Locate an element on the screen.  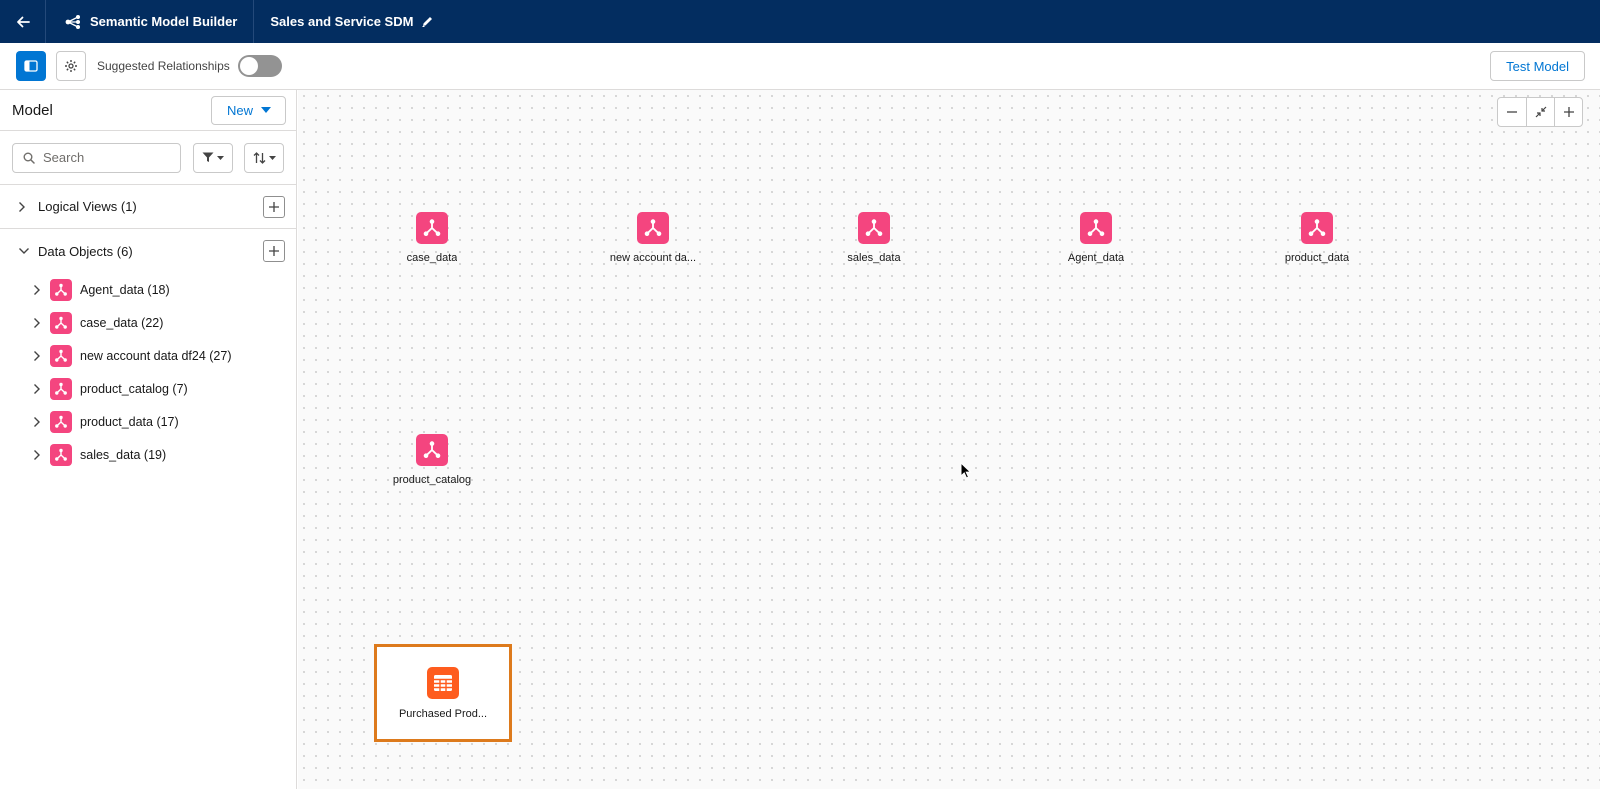
back-button is located at coordinates (23, 21).